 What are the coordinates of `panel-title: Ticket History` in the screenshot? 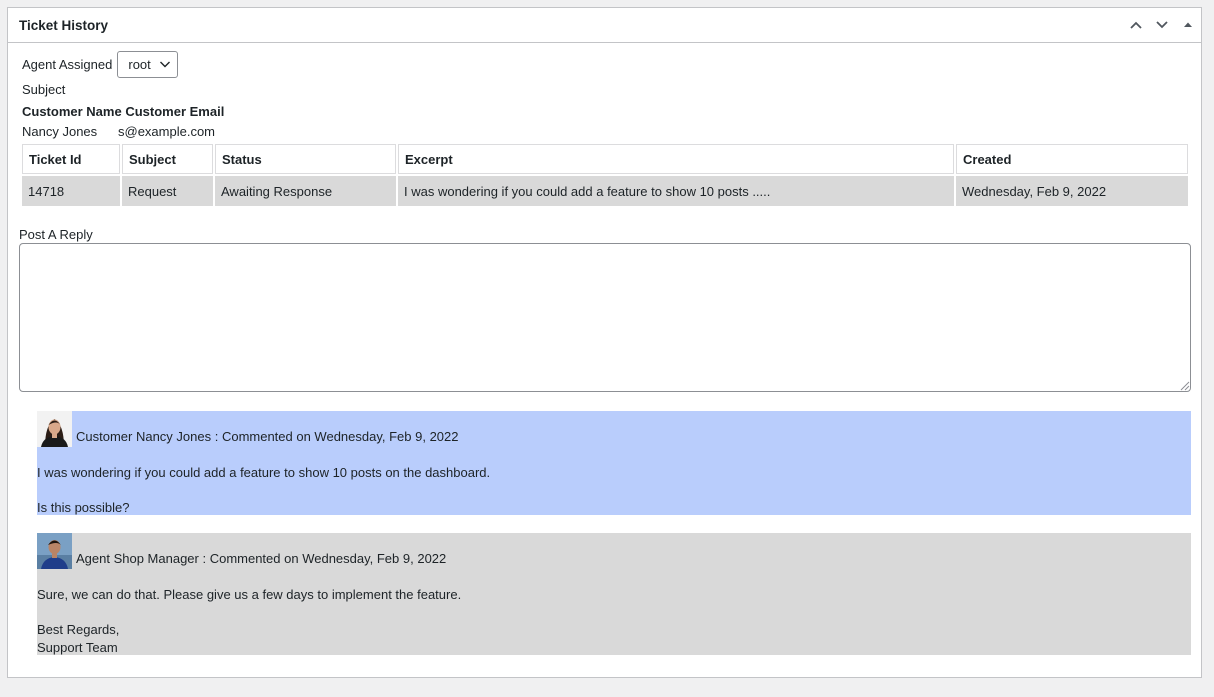 It's located at (64, 25).